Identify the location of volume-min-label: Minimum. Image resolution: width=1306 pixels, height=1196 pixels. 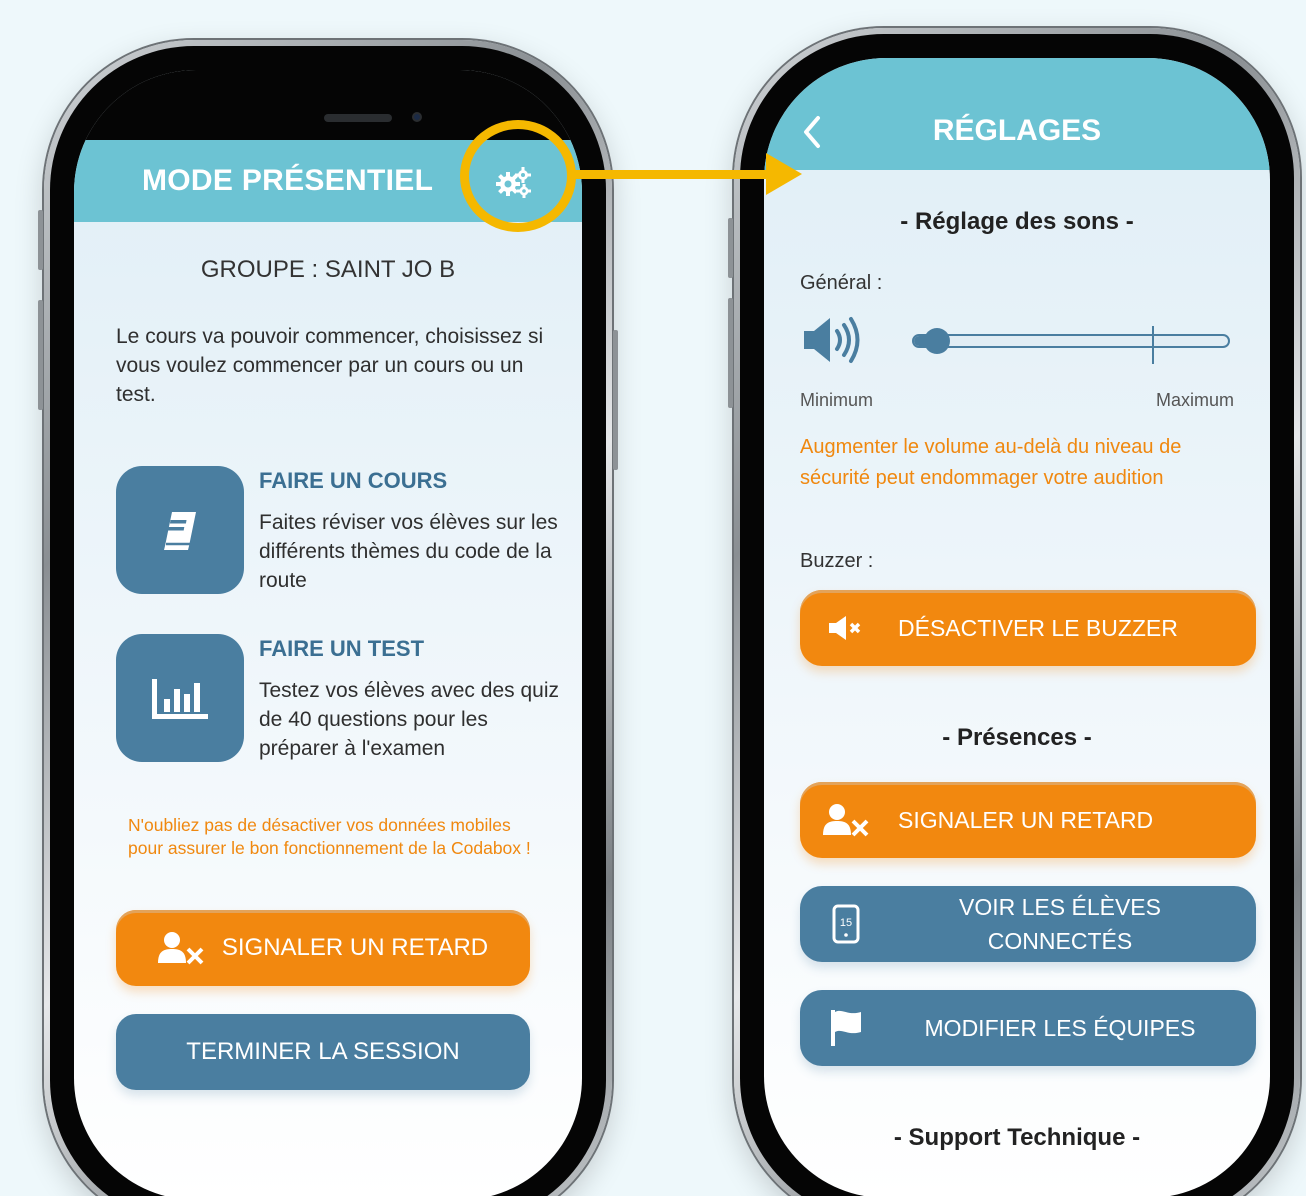
(837, 400).